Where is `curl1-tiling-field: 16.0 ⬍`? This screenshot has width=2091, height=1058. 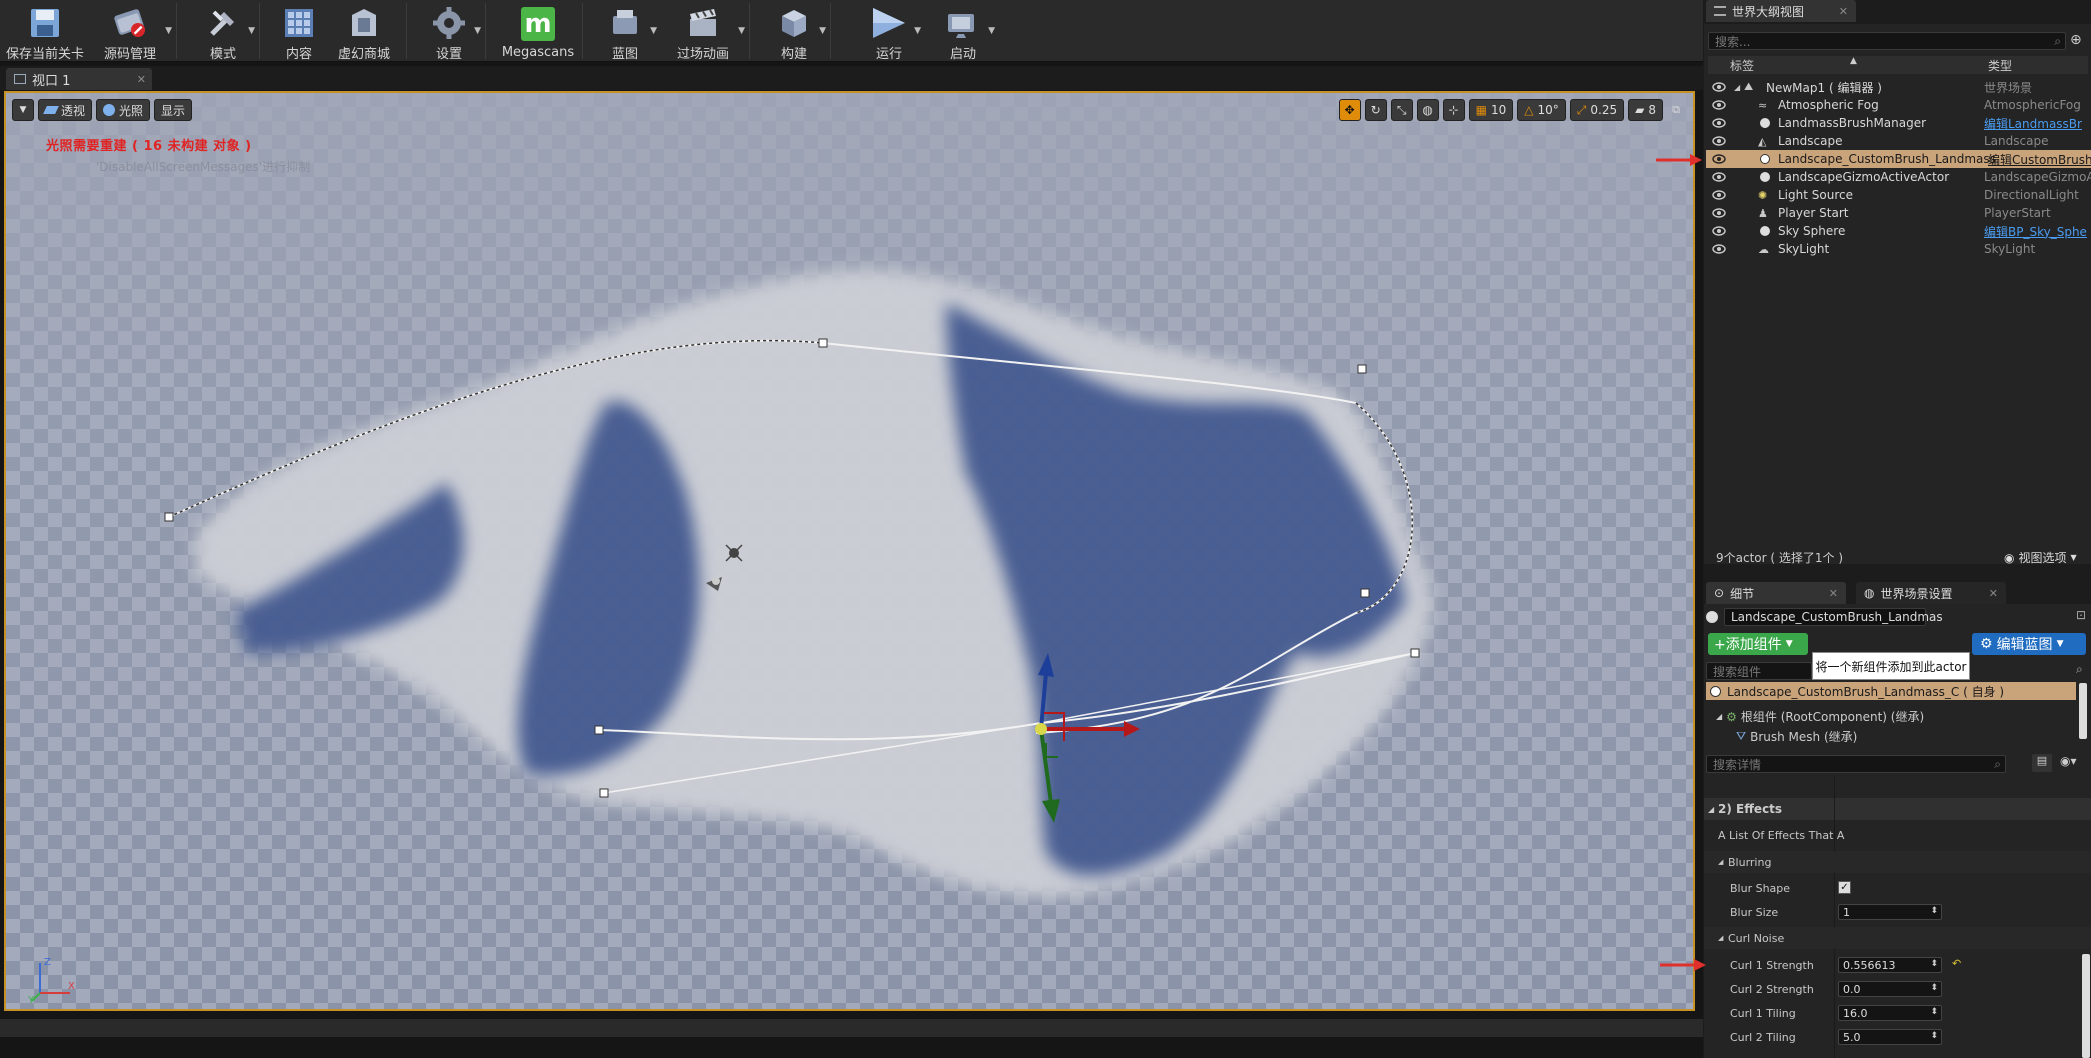 curl1-tiling-field: 16.0 ⬍ is located at coordinates (1890, 1013).